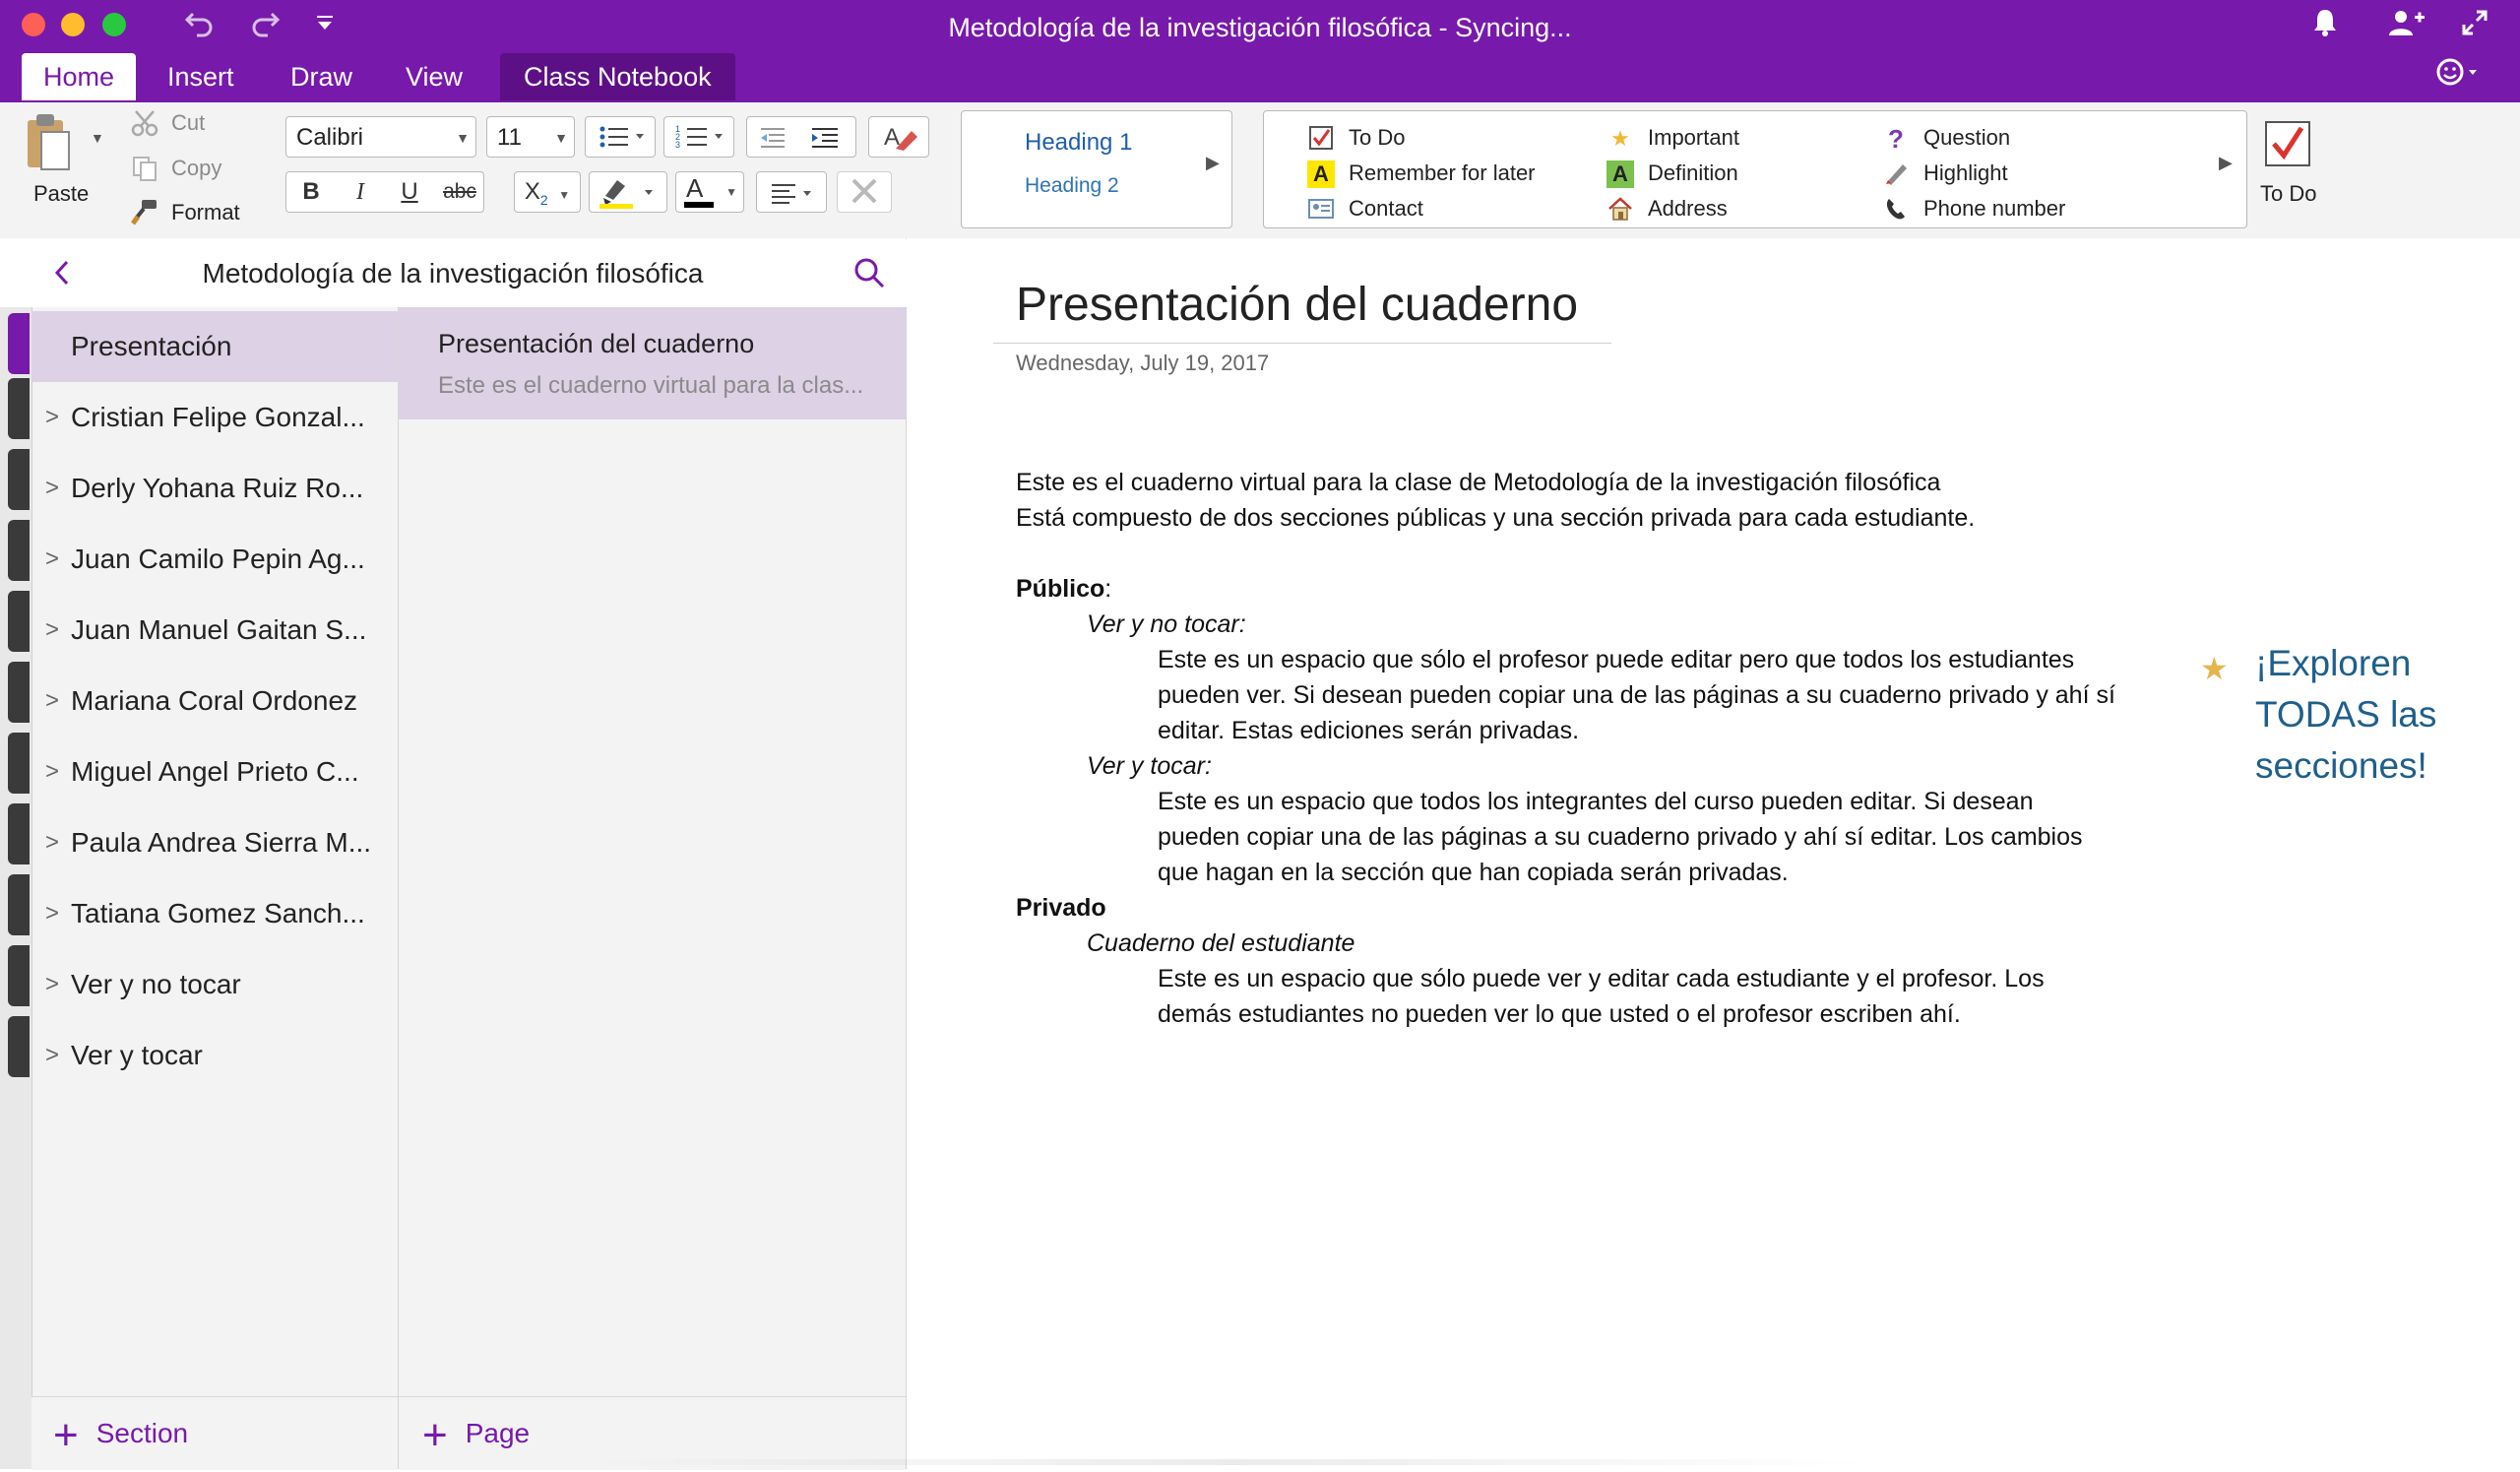  I want to click on todo-checkbox-icon, so click(2287, 143).